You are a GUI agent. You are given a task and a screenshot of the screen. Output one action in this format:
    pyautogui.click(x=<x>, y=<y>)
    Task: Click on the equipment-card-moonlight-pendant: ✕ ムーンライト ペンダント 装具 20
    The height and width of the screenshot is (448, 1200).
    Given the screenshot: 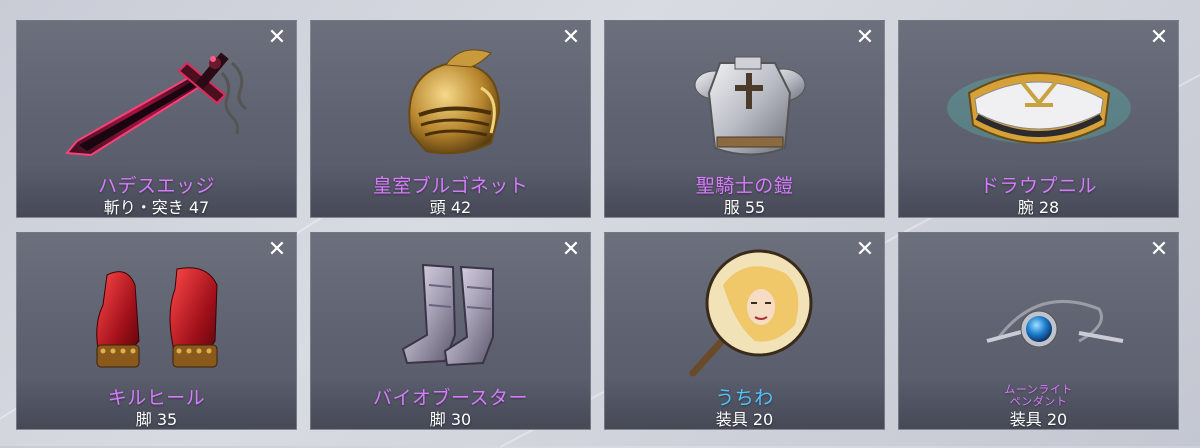 What is the action you would take?
    pyautogui.click(x=1038, y=331)
    